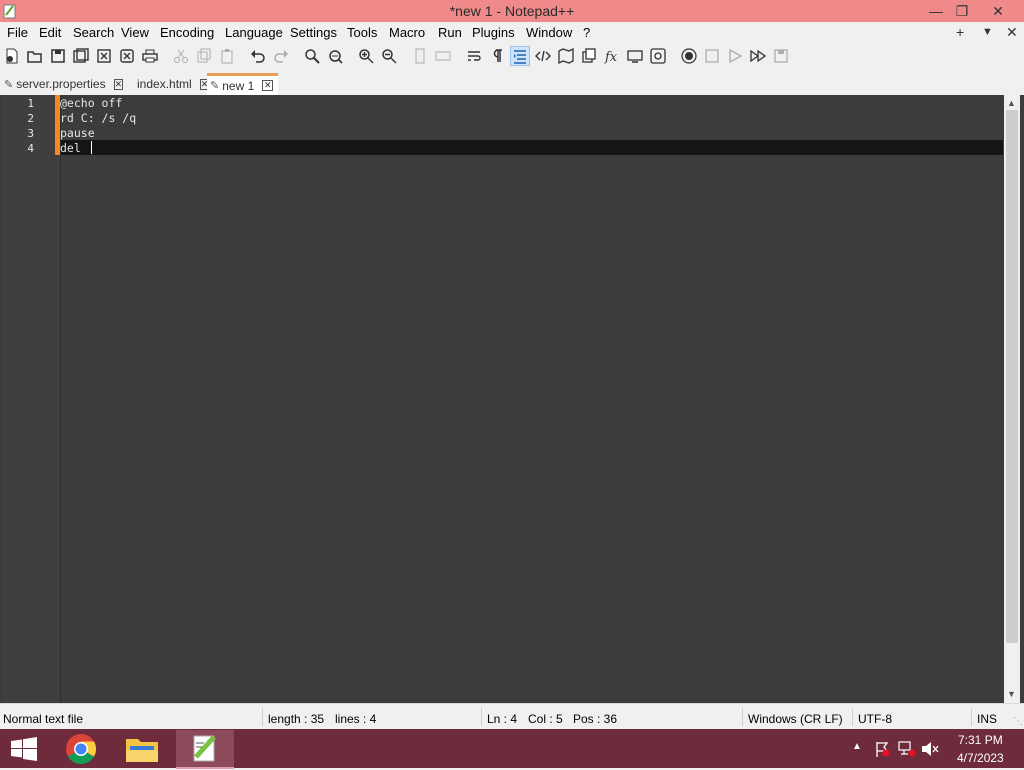 The height and width of the screenshot is (770, 1024). Describe the element at coordinates (502, 719) in the screenshot. I see `cursor-line: Ln : 4` at that location.